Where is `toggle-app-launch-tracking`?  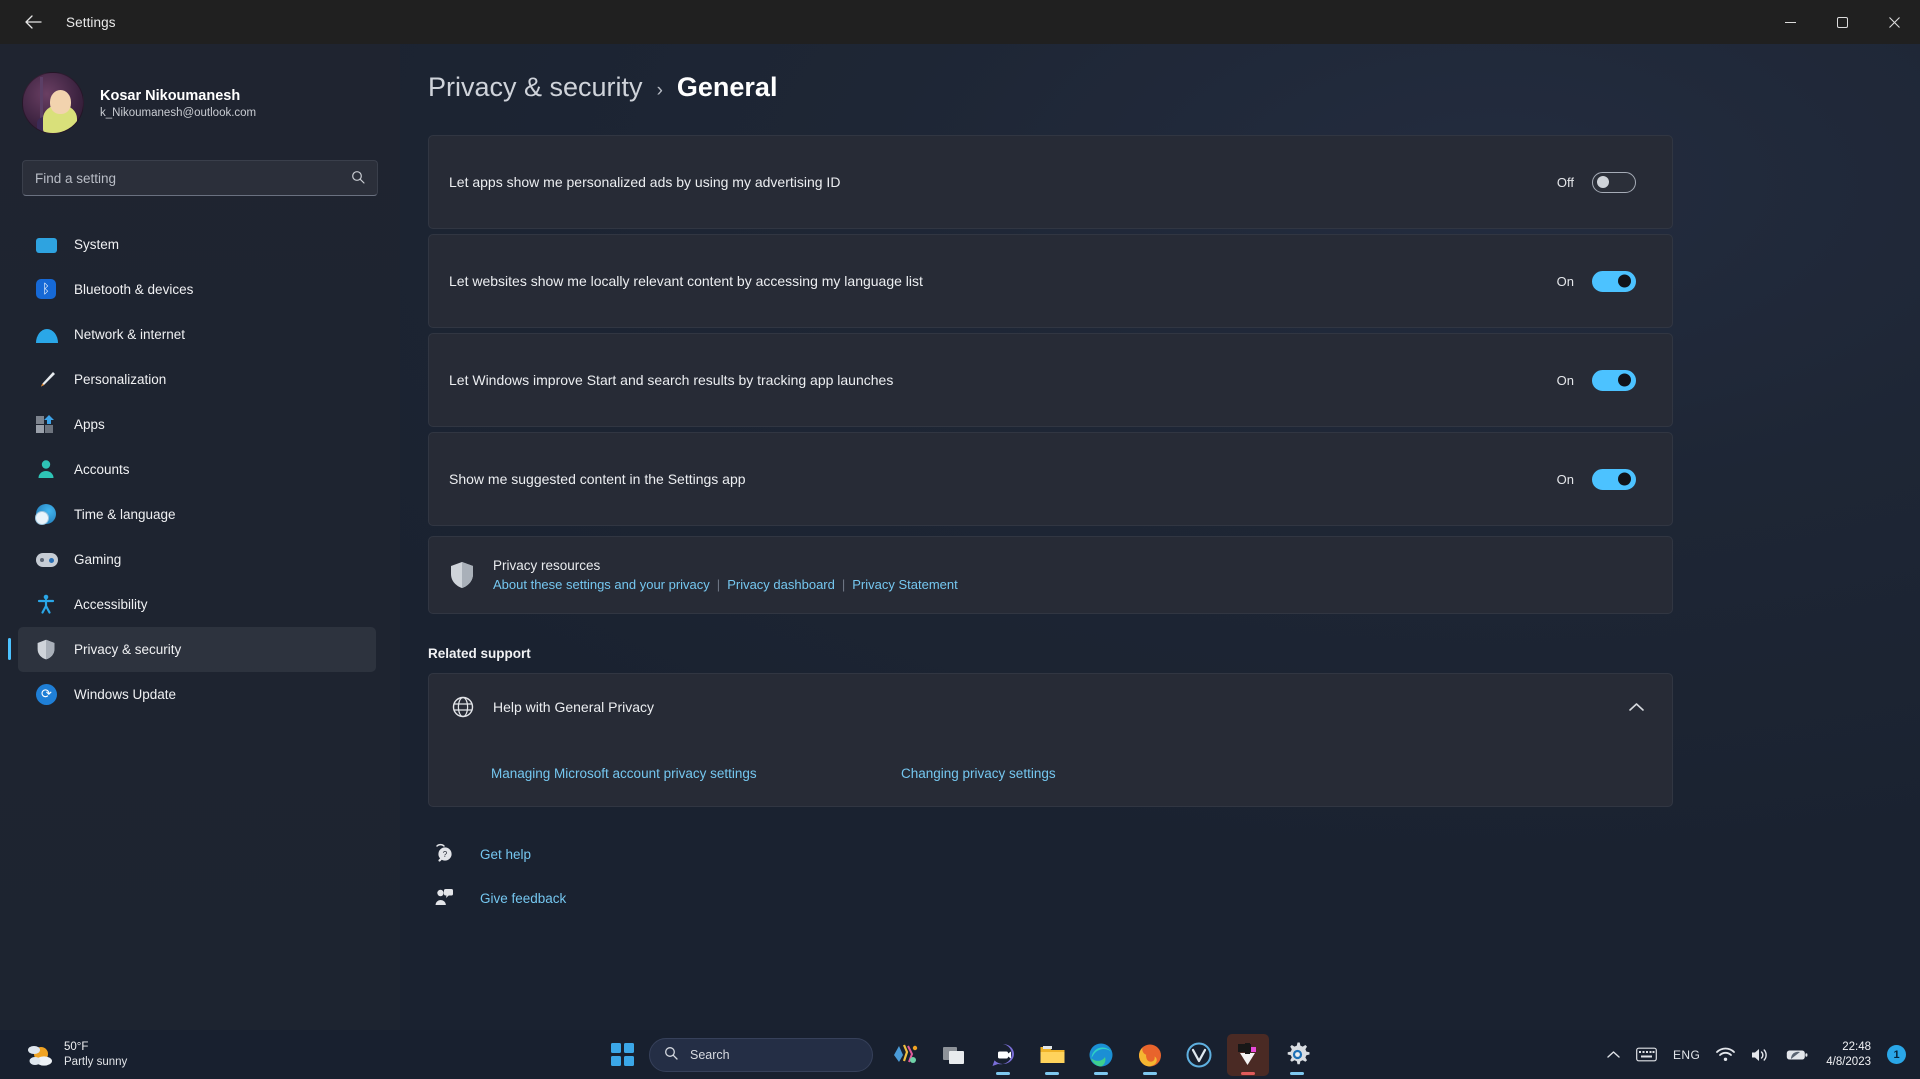
toggle-app-launch-tracking is located at coordinates (1614, 380).